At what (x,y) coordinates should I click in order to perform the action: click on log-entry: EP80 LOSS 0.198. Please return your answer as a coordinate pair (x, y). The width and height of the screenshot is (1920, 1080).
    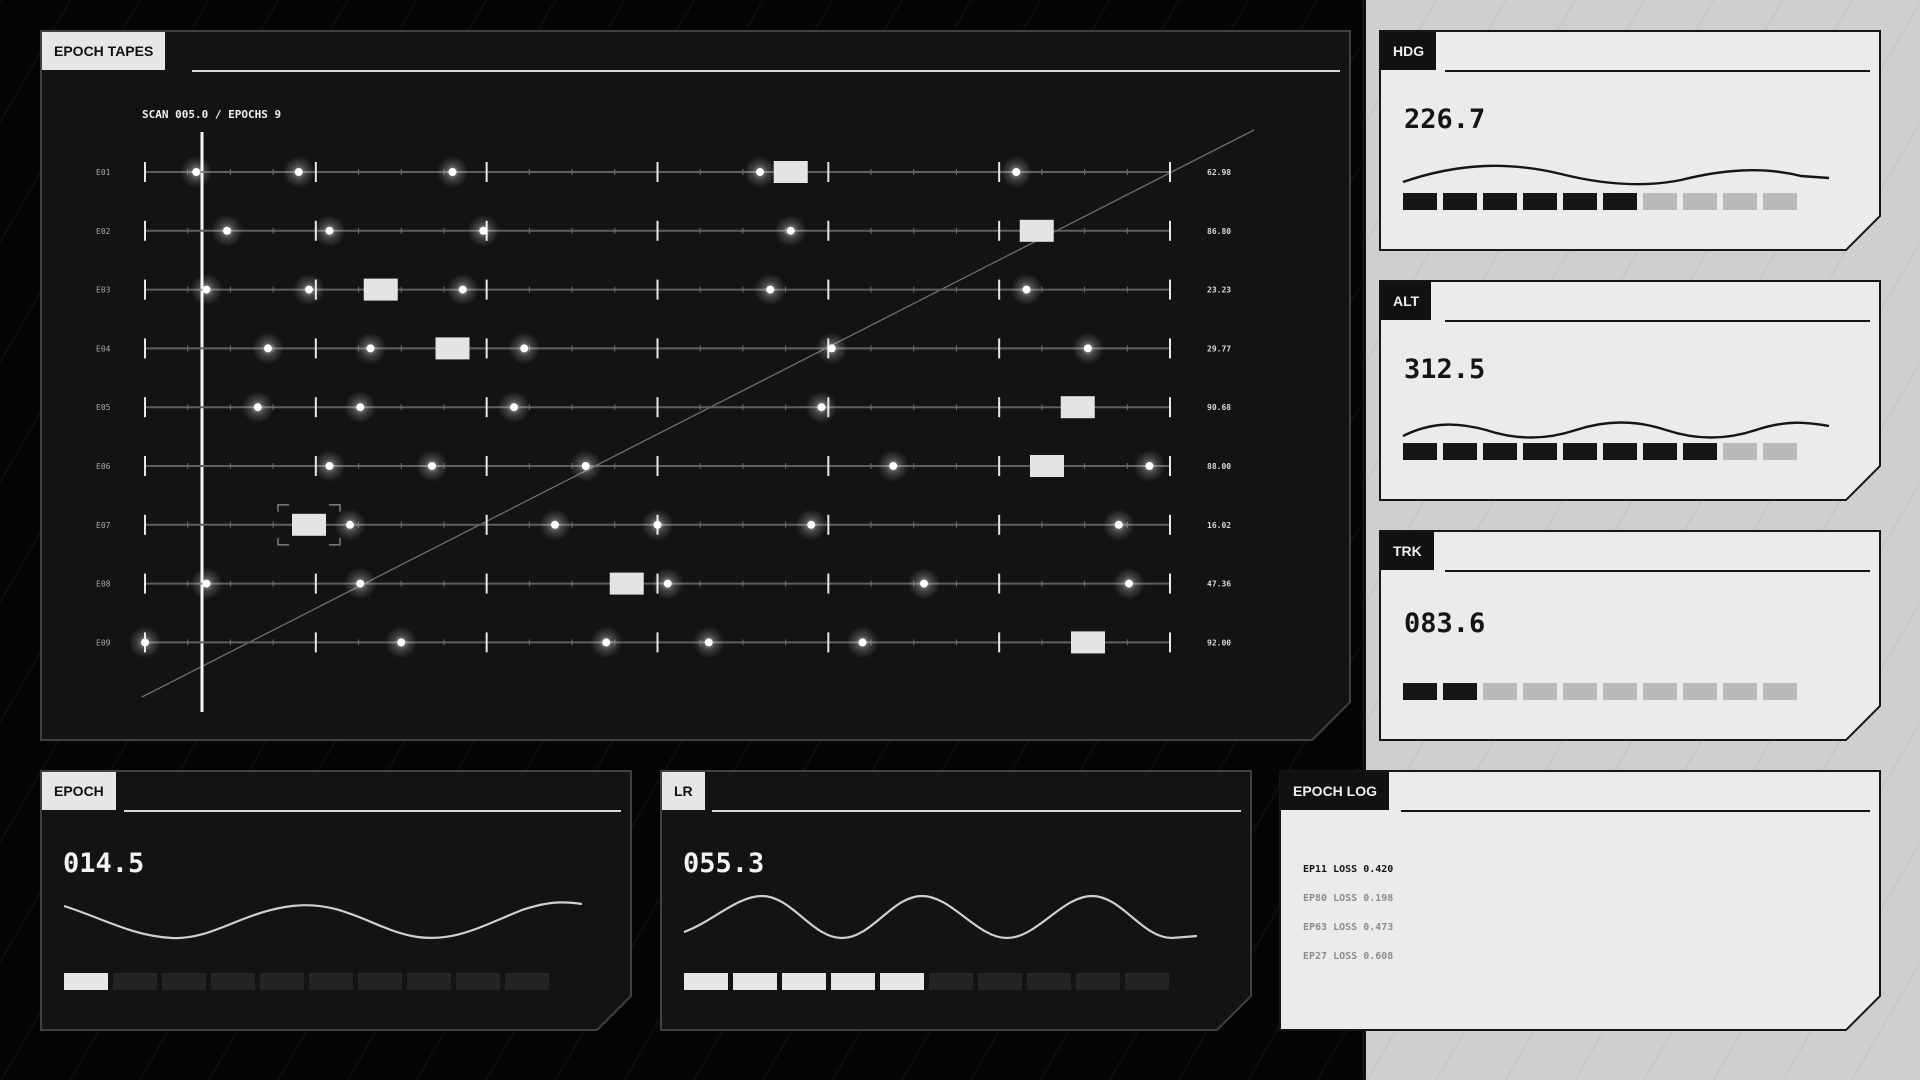
    Looking at the image, I should click on (1348, 898).